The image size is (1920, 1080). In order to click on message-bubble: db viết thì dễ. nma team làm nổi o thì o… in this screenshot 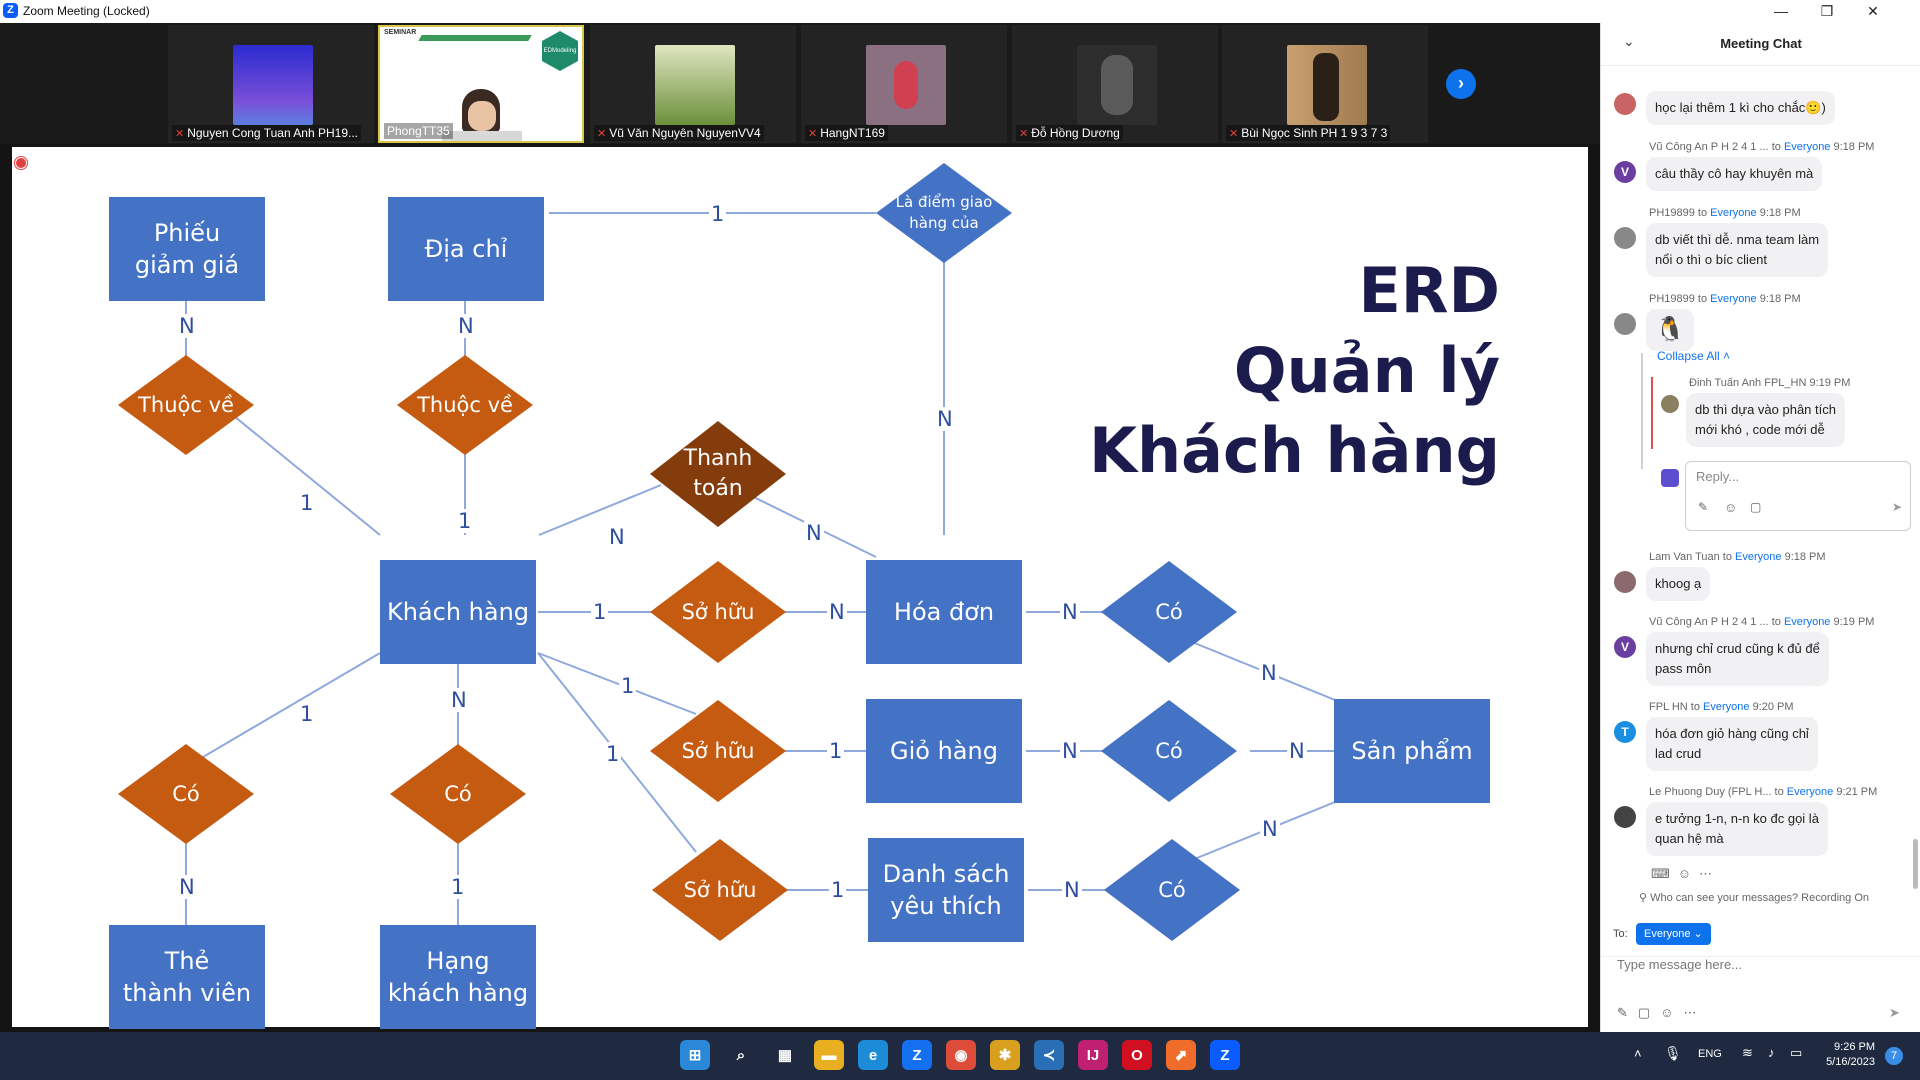, I will do `click(1737, 250)`.